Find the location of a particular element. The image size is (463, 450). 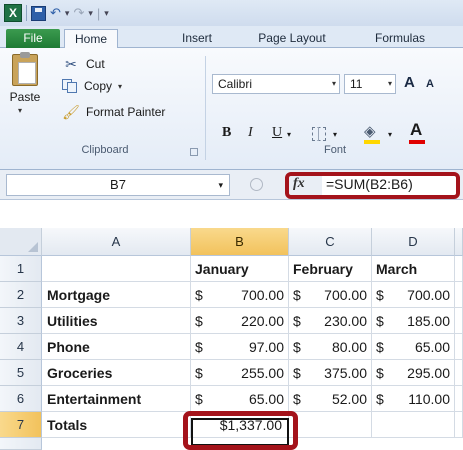

cell-e7 is located at coordinates (459, 425).